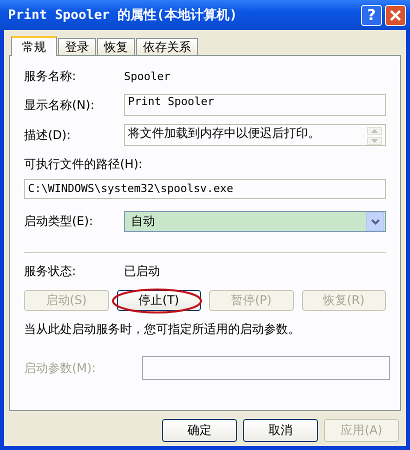  Describe the element at coordinates (199, 430) in the screenshot. I see `dialog-button: 确定` at that location.